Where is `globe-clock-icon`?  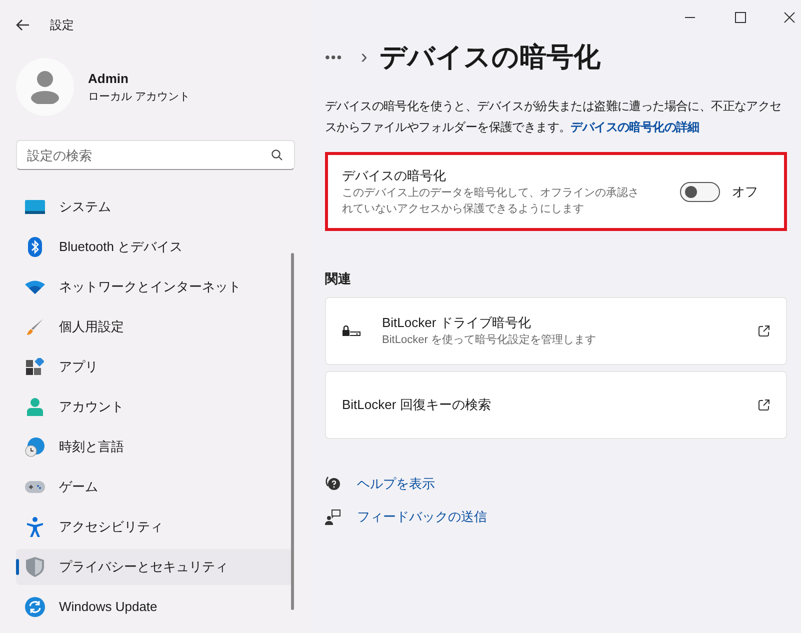 globe-clock-icon is located at coordinates (35, 447).